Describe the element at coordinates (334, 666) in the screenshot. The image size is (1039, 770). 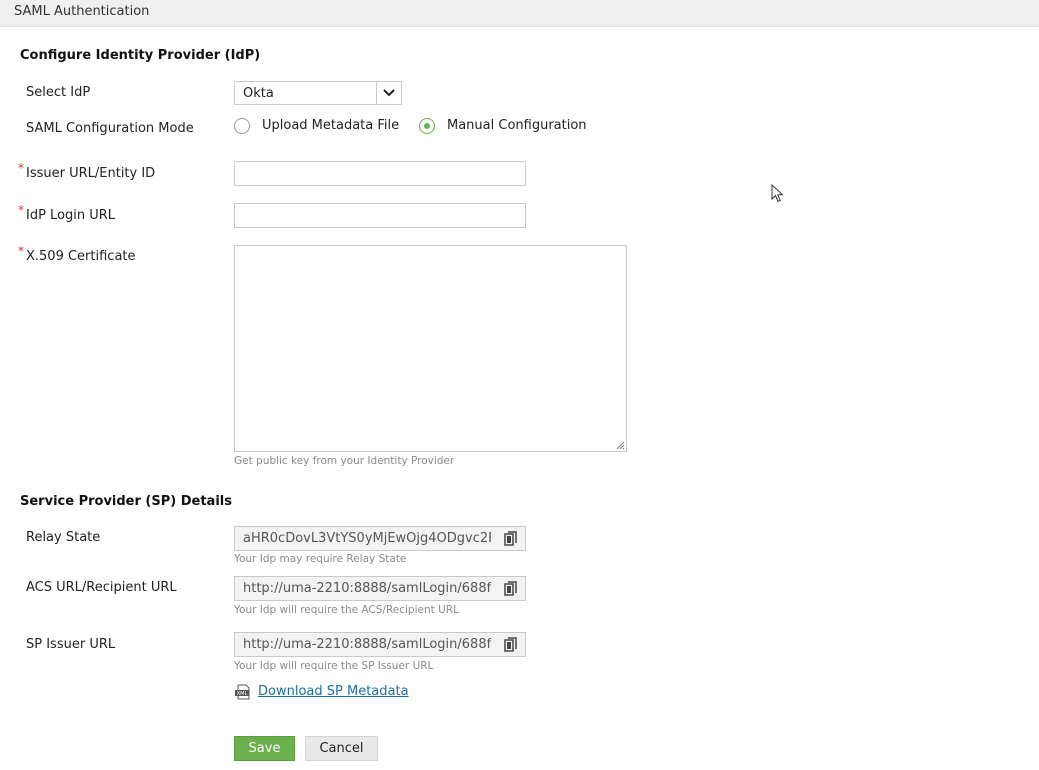
I see `sp-issuer-hint: Your Idp will require the SP Issuer URL` at that location.